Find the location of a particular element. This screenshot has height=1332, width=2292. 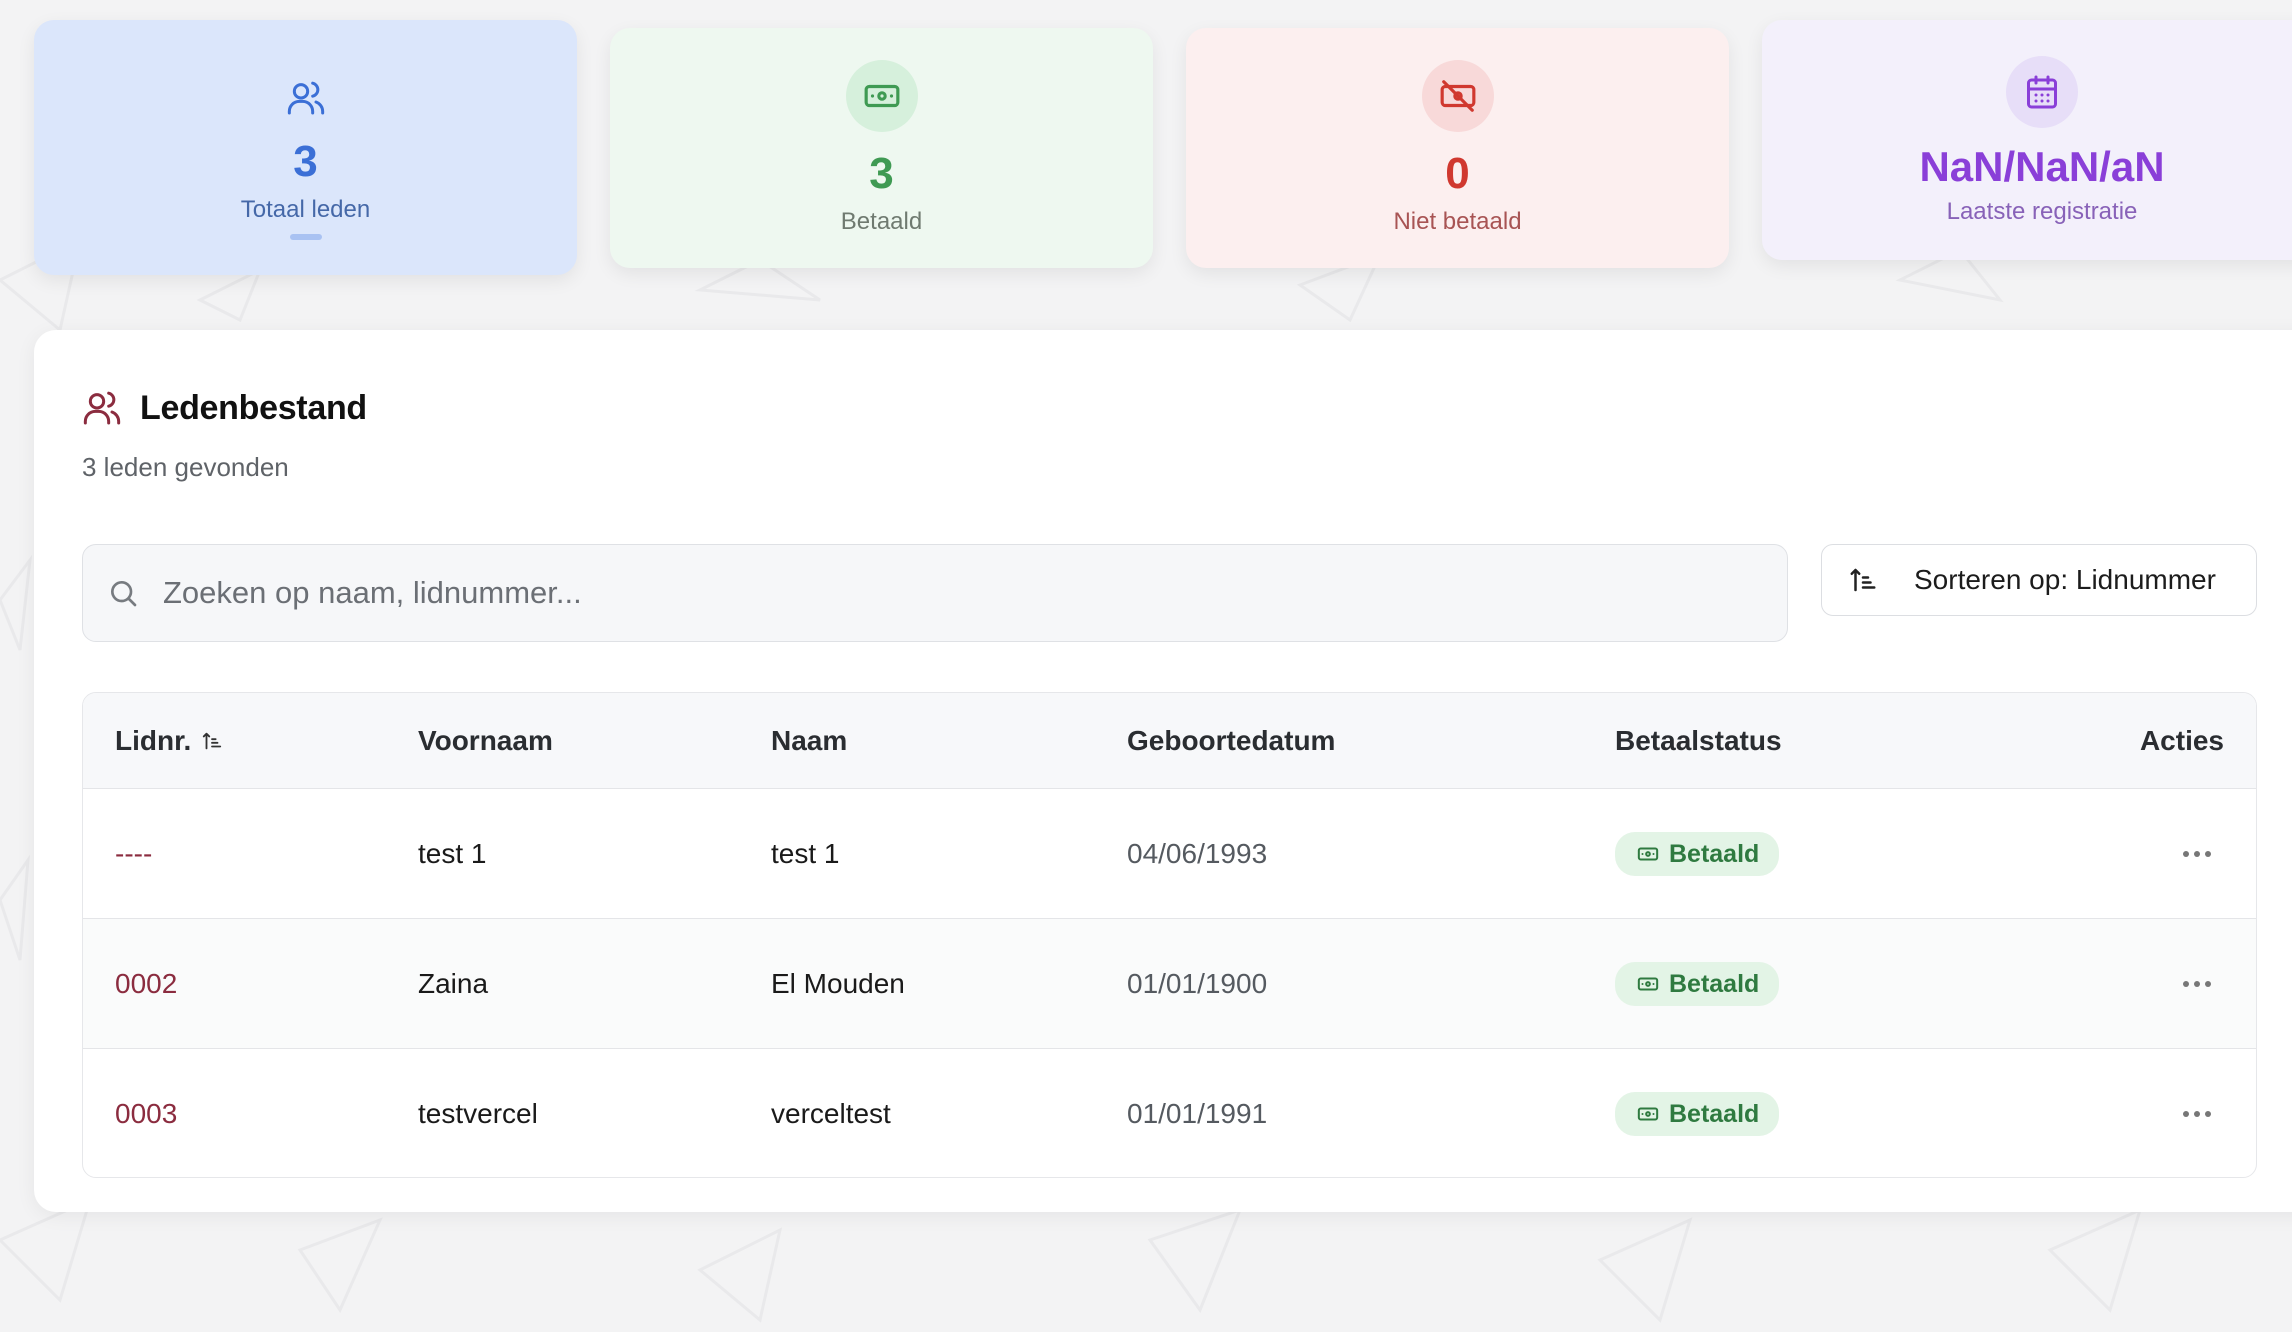

unpaid-label: Niet betaald is located at coordinates (1457, 221).